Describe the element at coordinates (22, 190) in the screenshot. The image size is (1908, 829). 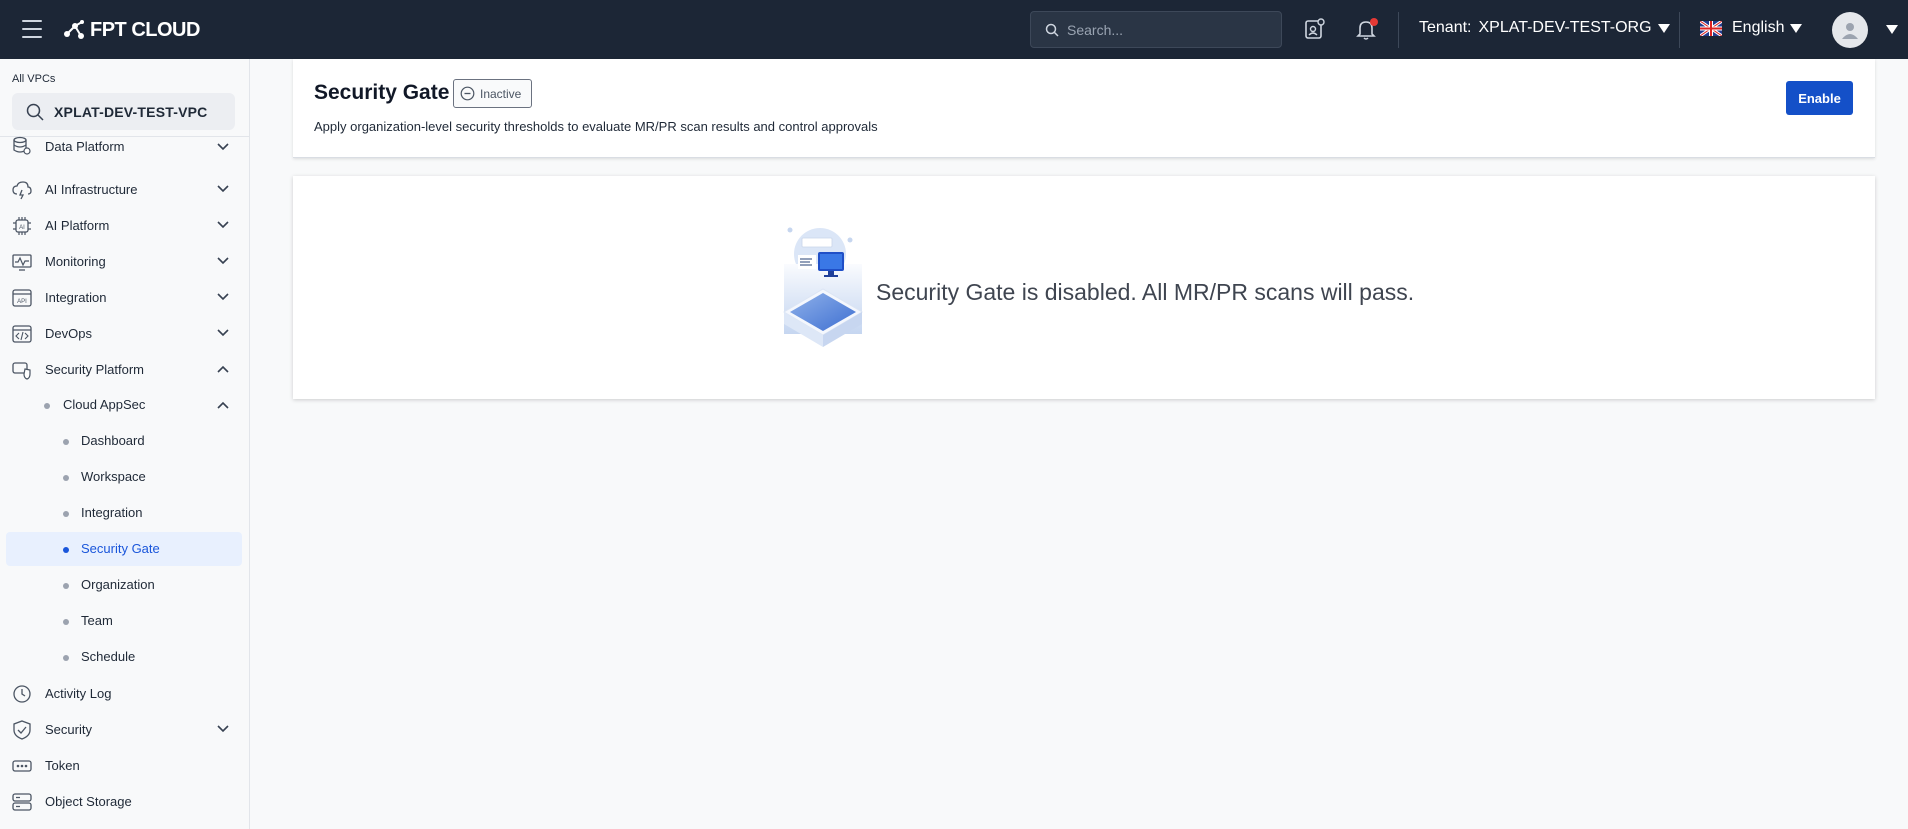
I see `cloud-lightning-icon` at that location.